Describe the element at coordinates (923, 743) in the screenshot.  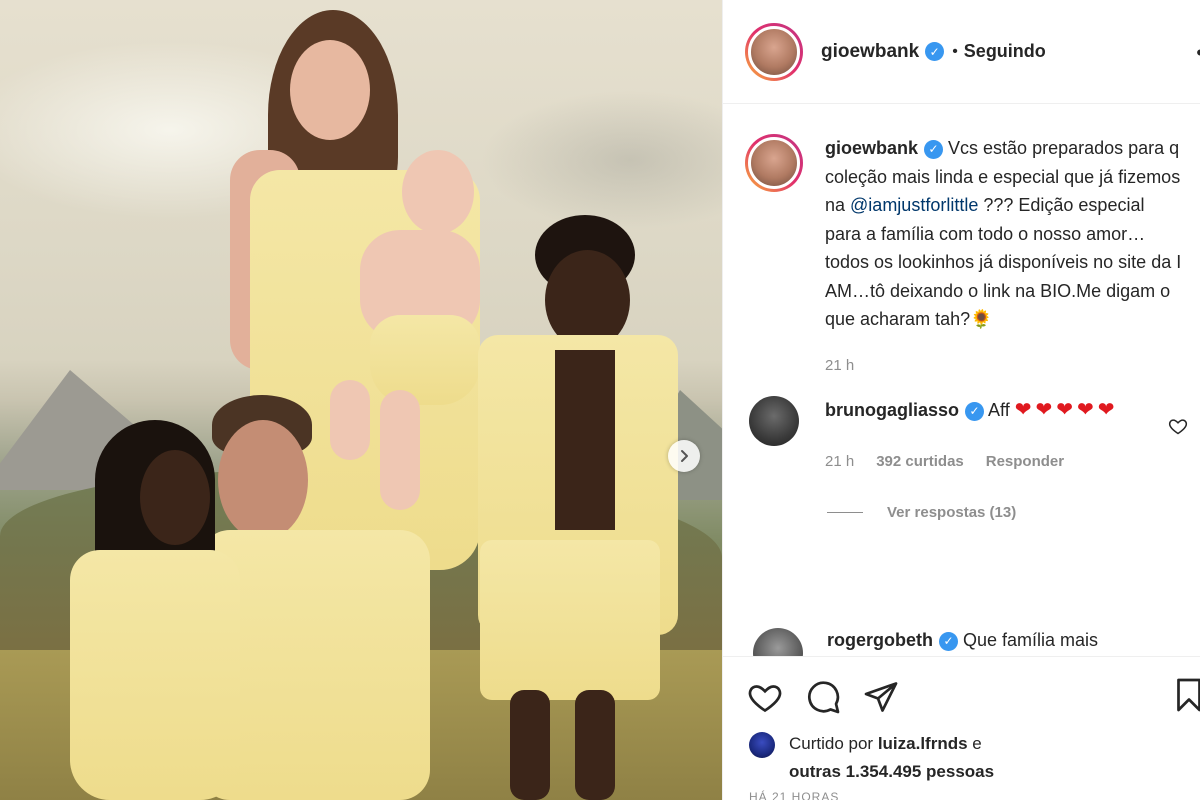
I see `liker-username: luiza.lfrnds` at that location.